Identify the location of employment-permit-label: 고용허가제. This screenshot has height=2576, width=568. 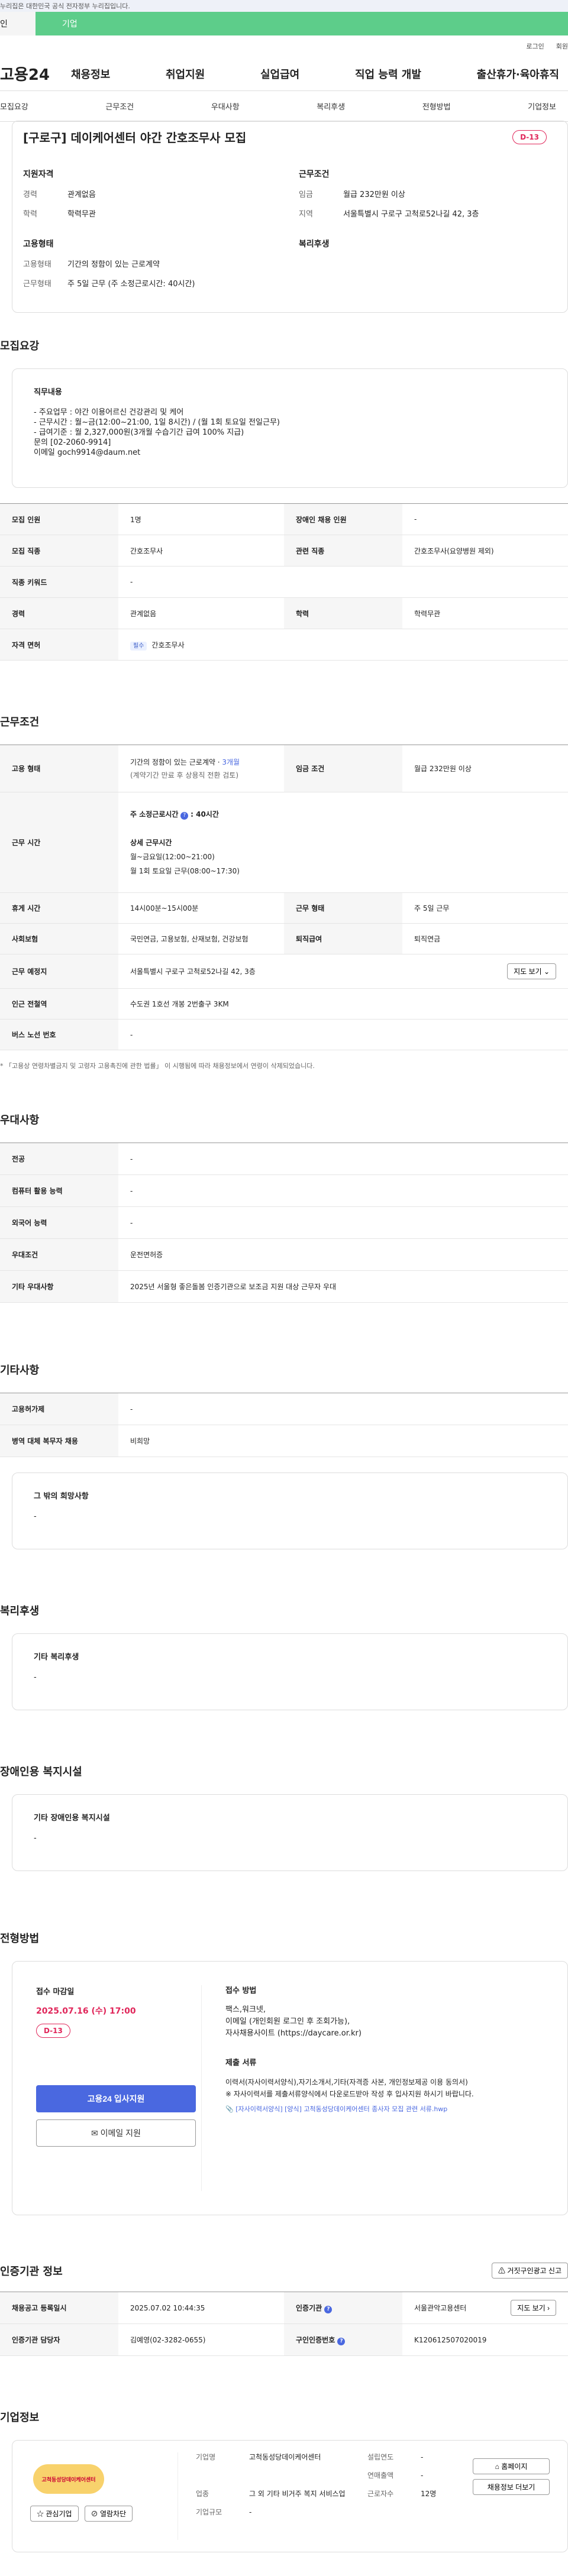
(59, 1409).